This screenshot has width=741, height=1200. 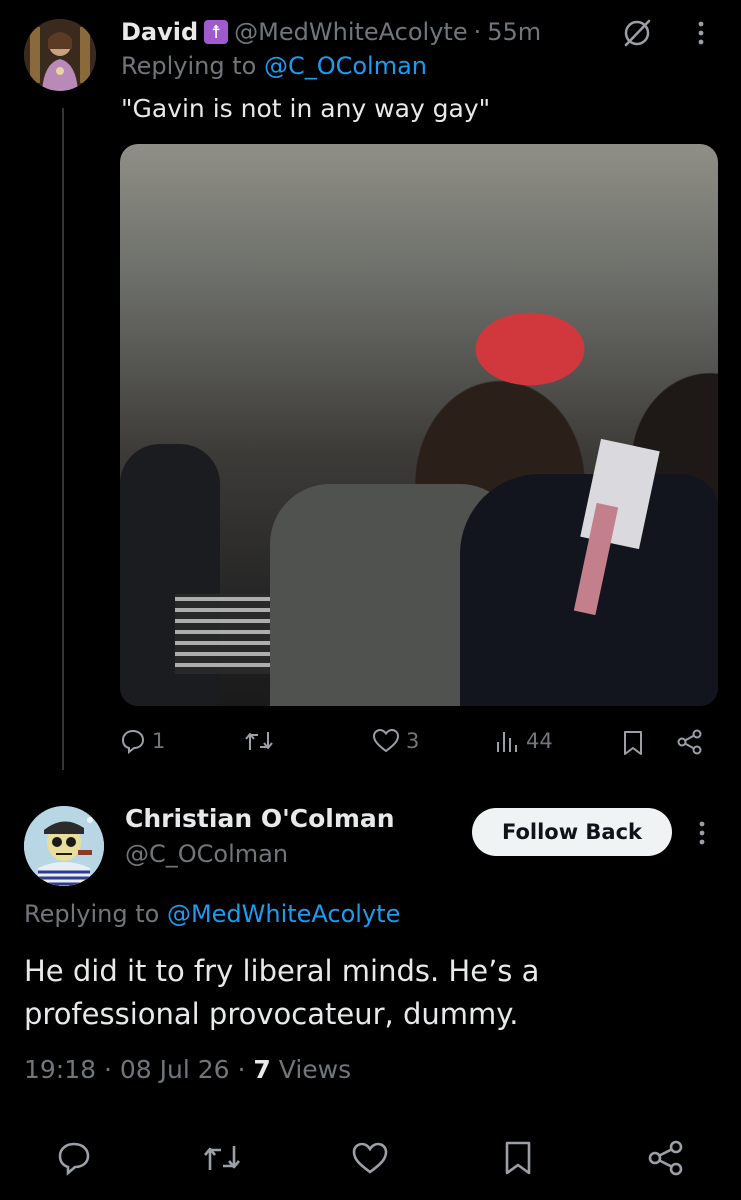 What do you see at coordinates (261, 1069) in the screenshot?
I see `views-count: 7` at bounding box center [261, 1069].